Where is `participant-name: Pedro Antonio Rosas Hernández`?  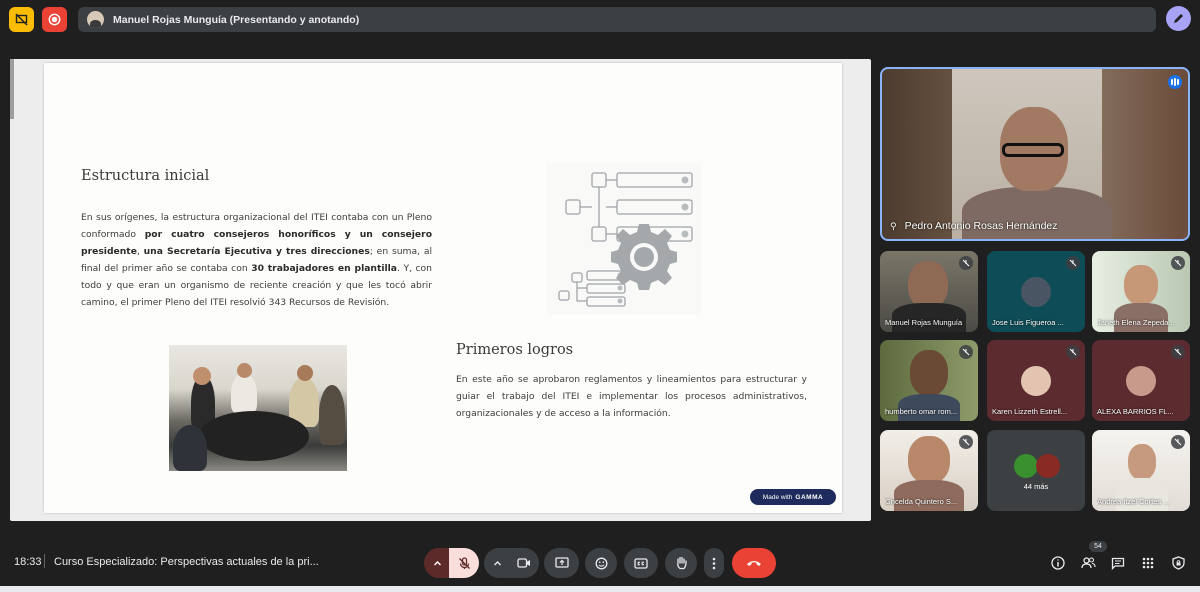
participant-name: Pedro Antonio Rosas Hernández is located at coordinates (981, 226).